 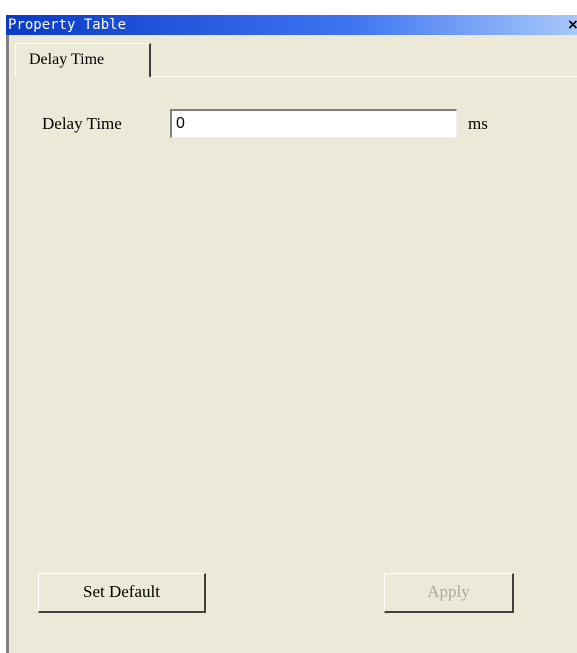 I want to click on title-bar: Property Table ×, so click(x=291, y=25).